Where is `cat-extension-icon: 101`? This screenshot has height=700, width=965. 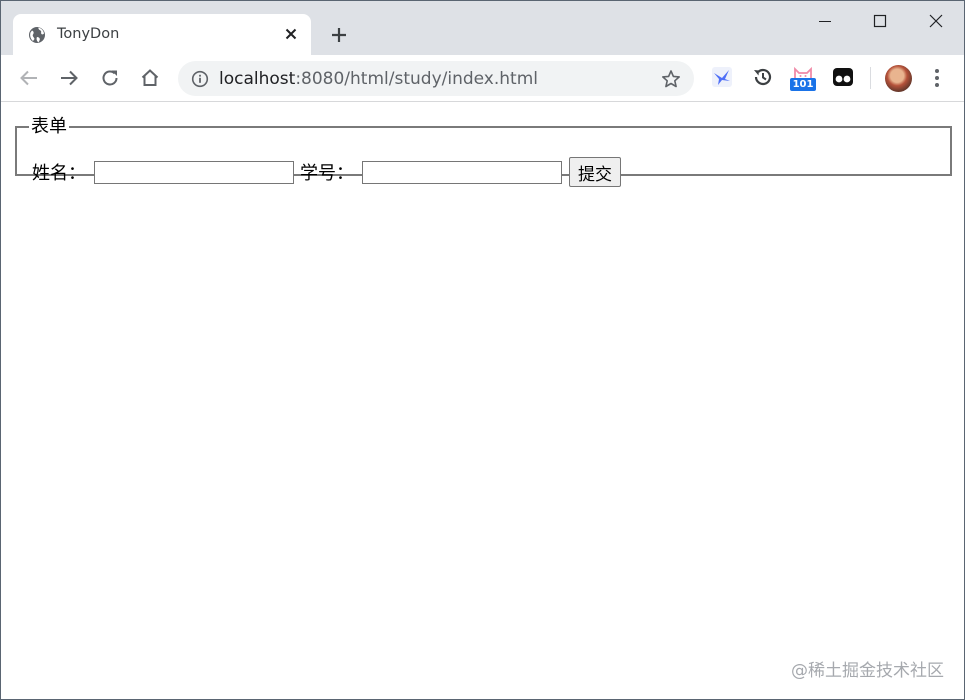 cat-extension-icon: 101 is located at coordinates (803, 78).